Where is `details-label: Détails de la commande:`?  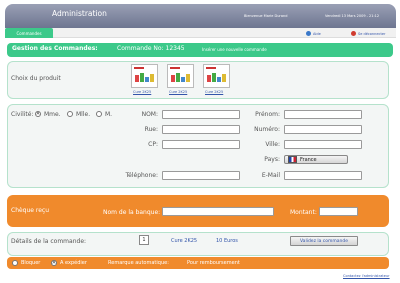
details-label: Détails de la commande: is located at coordinates (49, 241).